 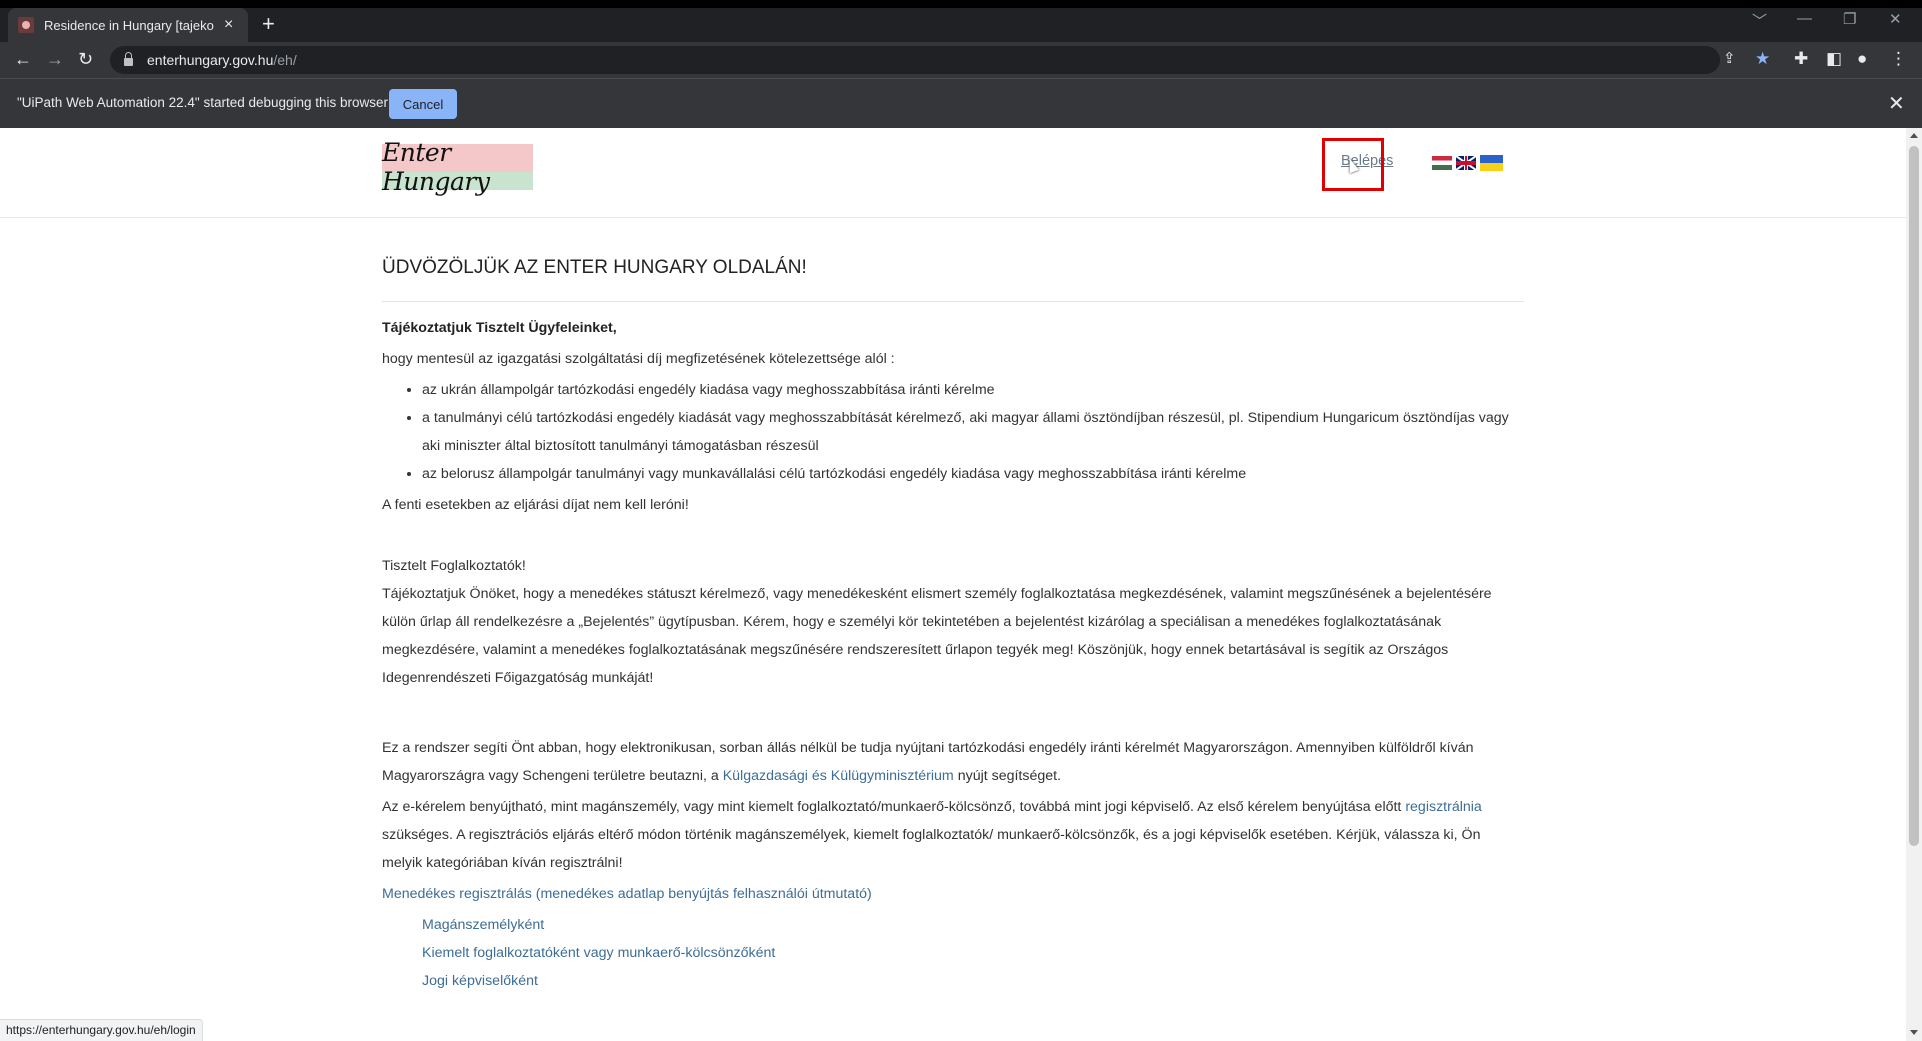 What do you see at coordinates (85, 59) in the screenshot?
I see `reload-button: ↻` at bounding box center [85, 59].